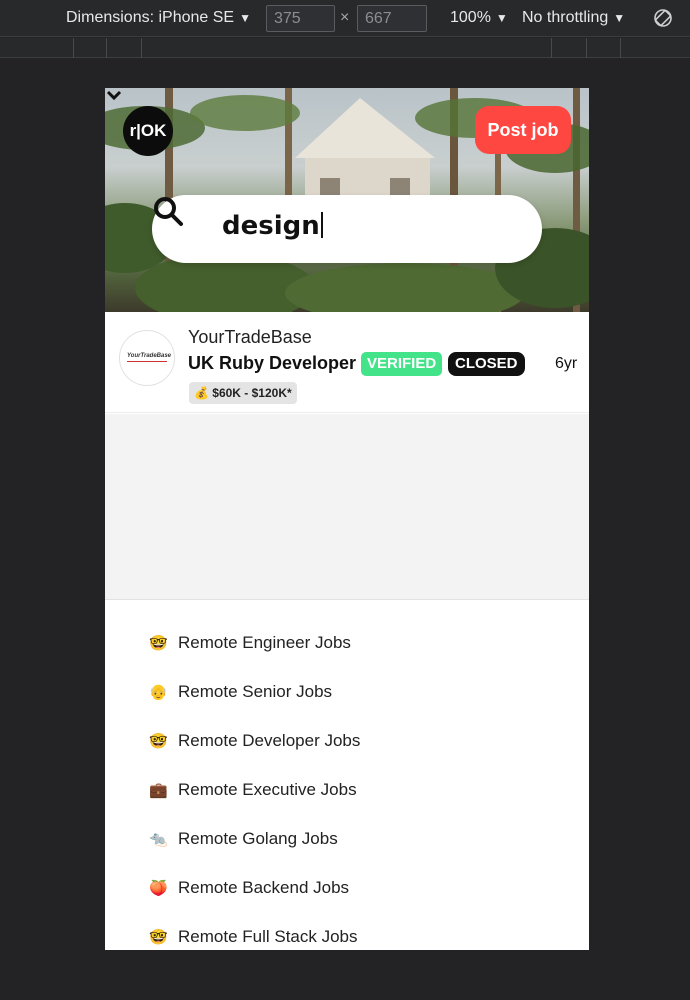 Image resolution: width=690 pixels, height=1000 pixels. What do you see at coordinates (158, 790) in the screenshot?
I see `briefcase-icon: 💼` at bounding box center [158, 790].